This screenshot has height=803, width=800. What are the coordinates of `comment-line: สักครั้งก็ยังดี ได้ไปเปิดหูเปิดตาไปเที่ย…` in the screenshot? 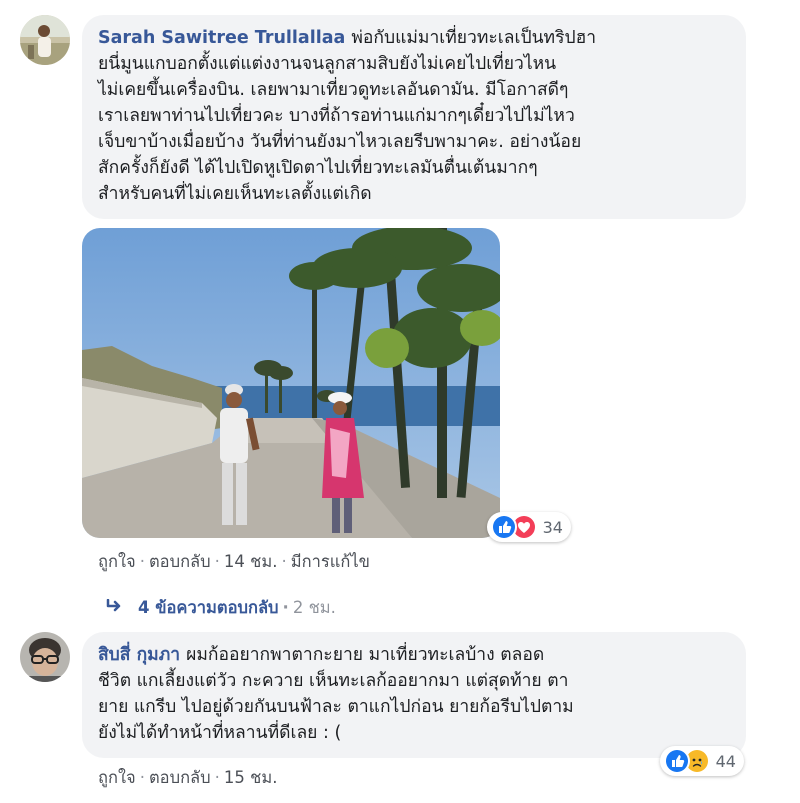 It's located at (318, 168).